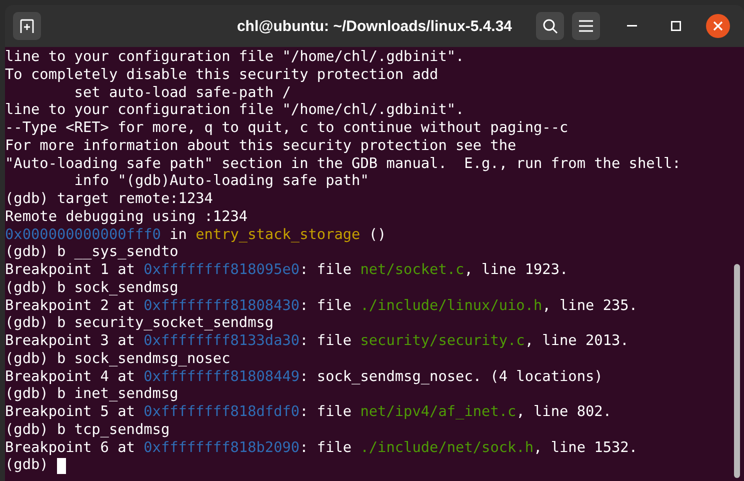 Image resolution: width=744 pixels, height=481 pixels. What do you see at coordinates (27, 466) in the screenshot?
I see `terminal-text: (gdb)` at bounding box center [27, 466].